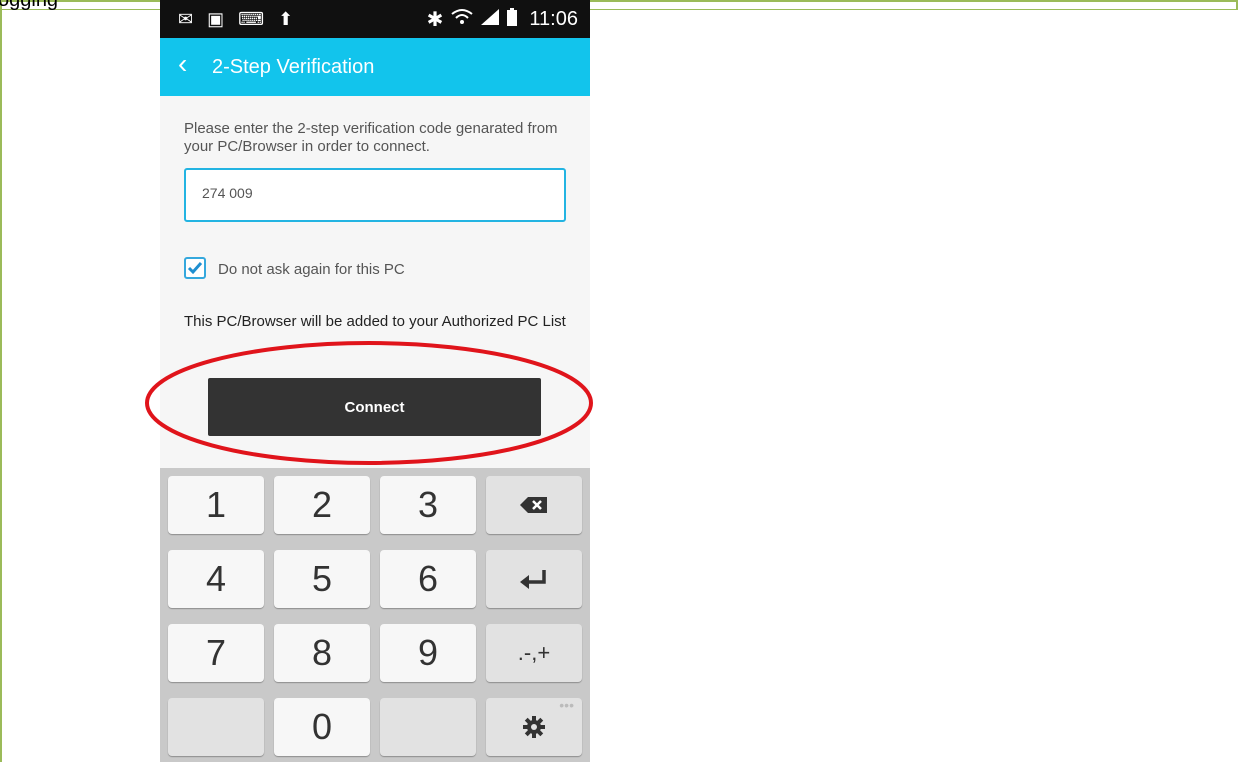  Describe the element at coordinates (216, 727) in the screenshot. I see `blank-key-left` at that location.